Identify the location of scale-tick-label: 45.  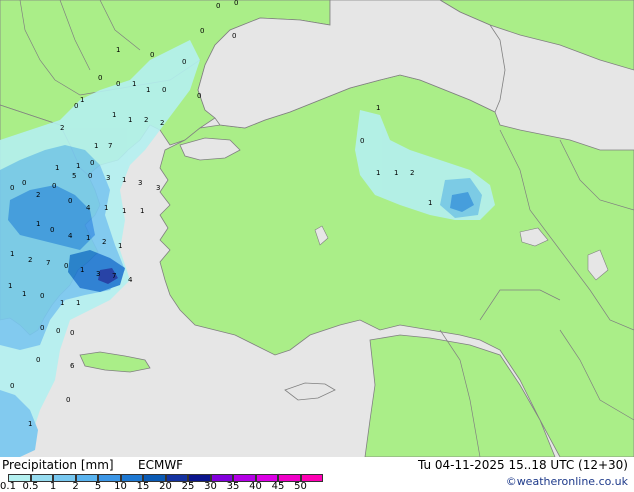
(278, 486).